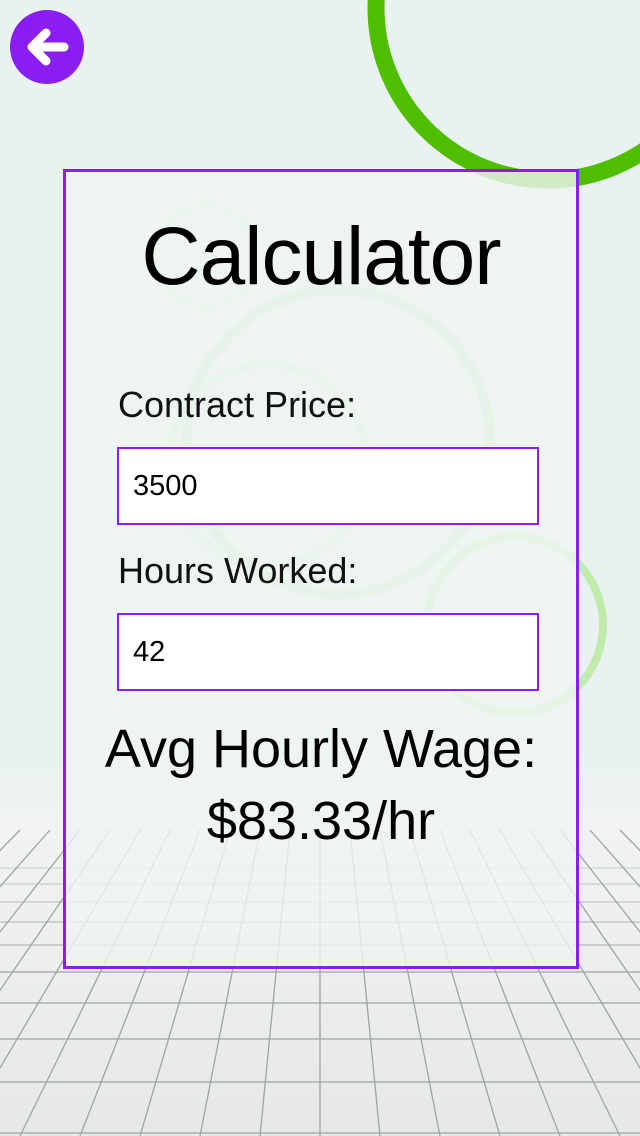 This screenshot has height=1136, width=640. Describe the element at coordinates (321, 821) in the screenshot. I see `avg-hourly-wage-value: $83.33/hr` at that location.